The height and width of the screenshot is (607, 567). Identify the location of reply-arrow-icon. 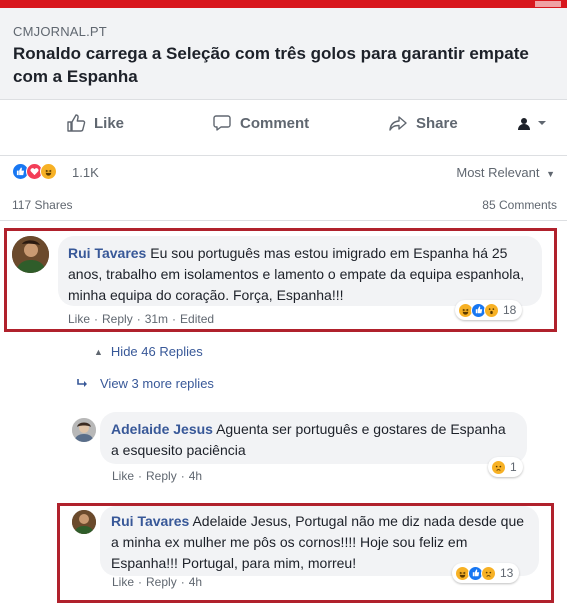
(82, 382).